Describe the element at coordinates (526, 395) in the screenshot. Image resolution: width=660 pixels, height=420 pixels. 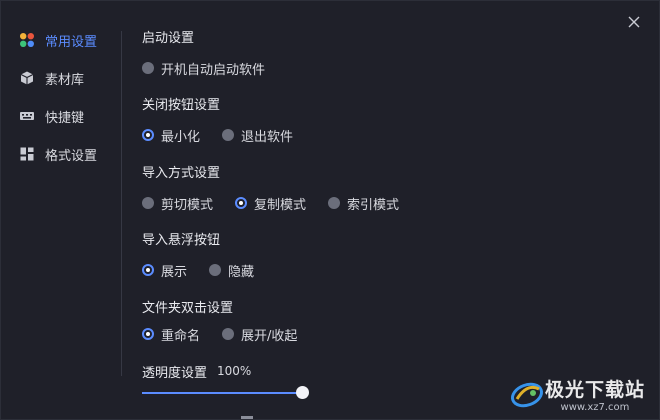
I see `aurora-logo-icon` at that location.